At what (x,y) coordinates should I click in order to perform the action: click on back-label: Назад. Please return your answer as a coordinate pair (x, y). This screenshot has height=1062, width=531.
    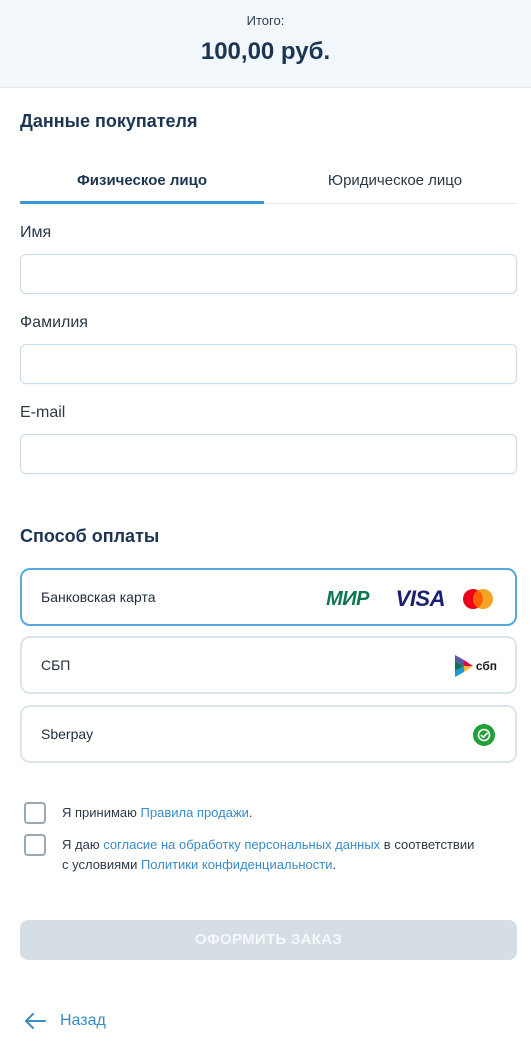
    Looking at the image, I should click on (83, 1020).